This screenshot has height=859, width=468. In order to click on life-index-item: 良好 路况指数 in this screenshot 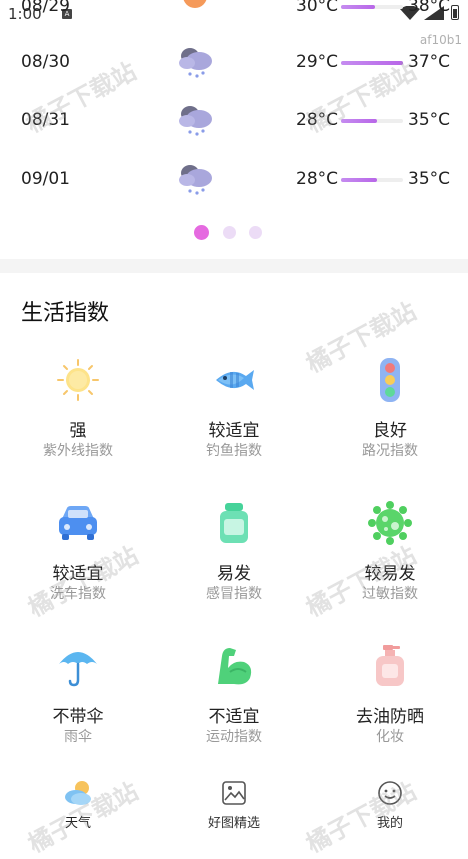, I will do `click(390, 413)`.